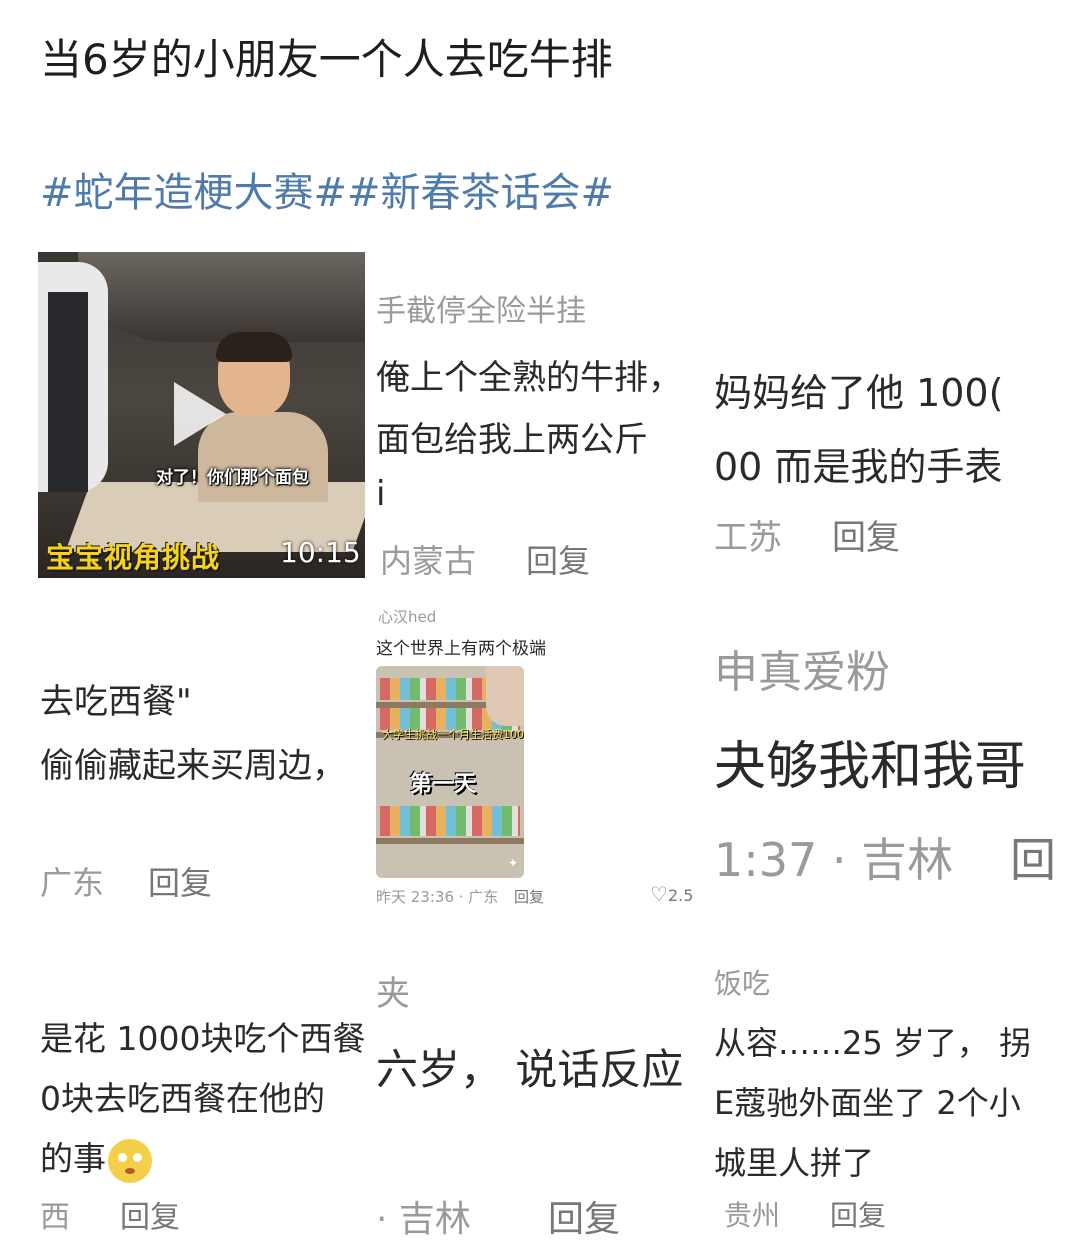 The image size is (1080, 1242). What do you see at coordinates (326, 59) in the screenshot?
I see `post-title: 当6岁的小朋友一个人去吃牛排` at bounding box center [326, 59].